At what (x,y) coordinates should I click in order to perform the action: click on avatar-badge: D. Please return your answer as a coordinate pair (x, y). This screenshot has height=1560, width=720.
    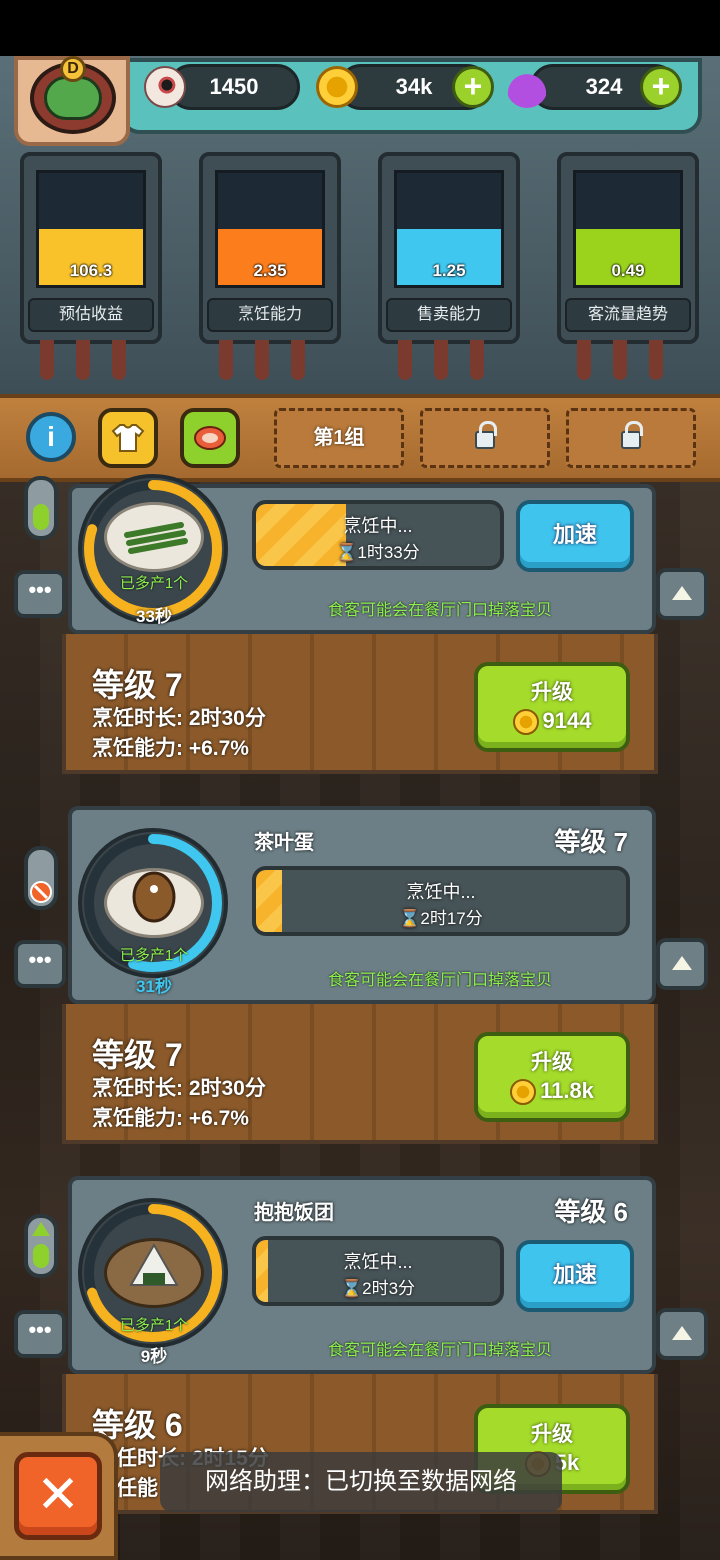
    Looking at the image, I should click on (73, 69).